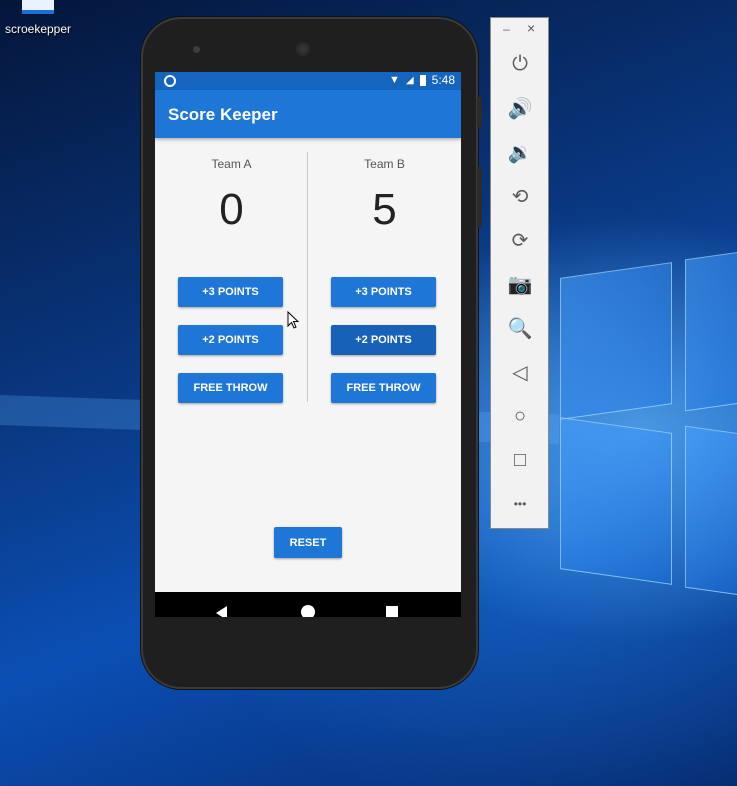 The image size is (737, 786). What do you see at coordinates (303, 49) in the screenshot?
I see `earpiece-speaker` at bounding box center [303, 49].